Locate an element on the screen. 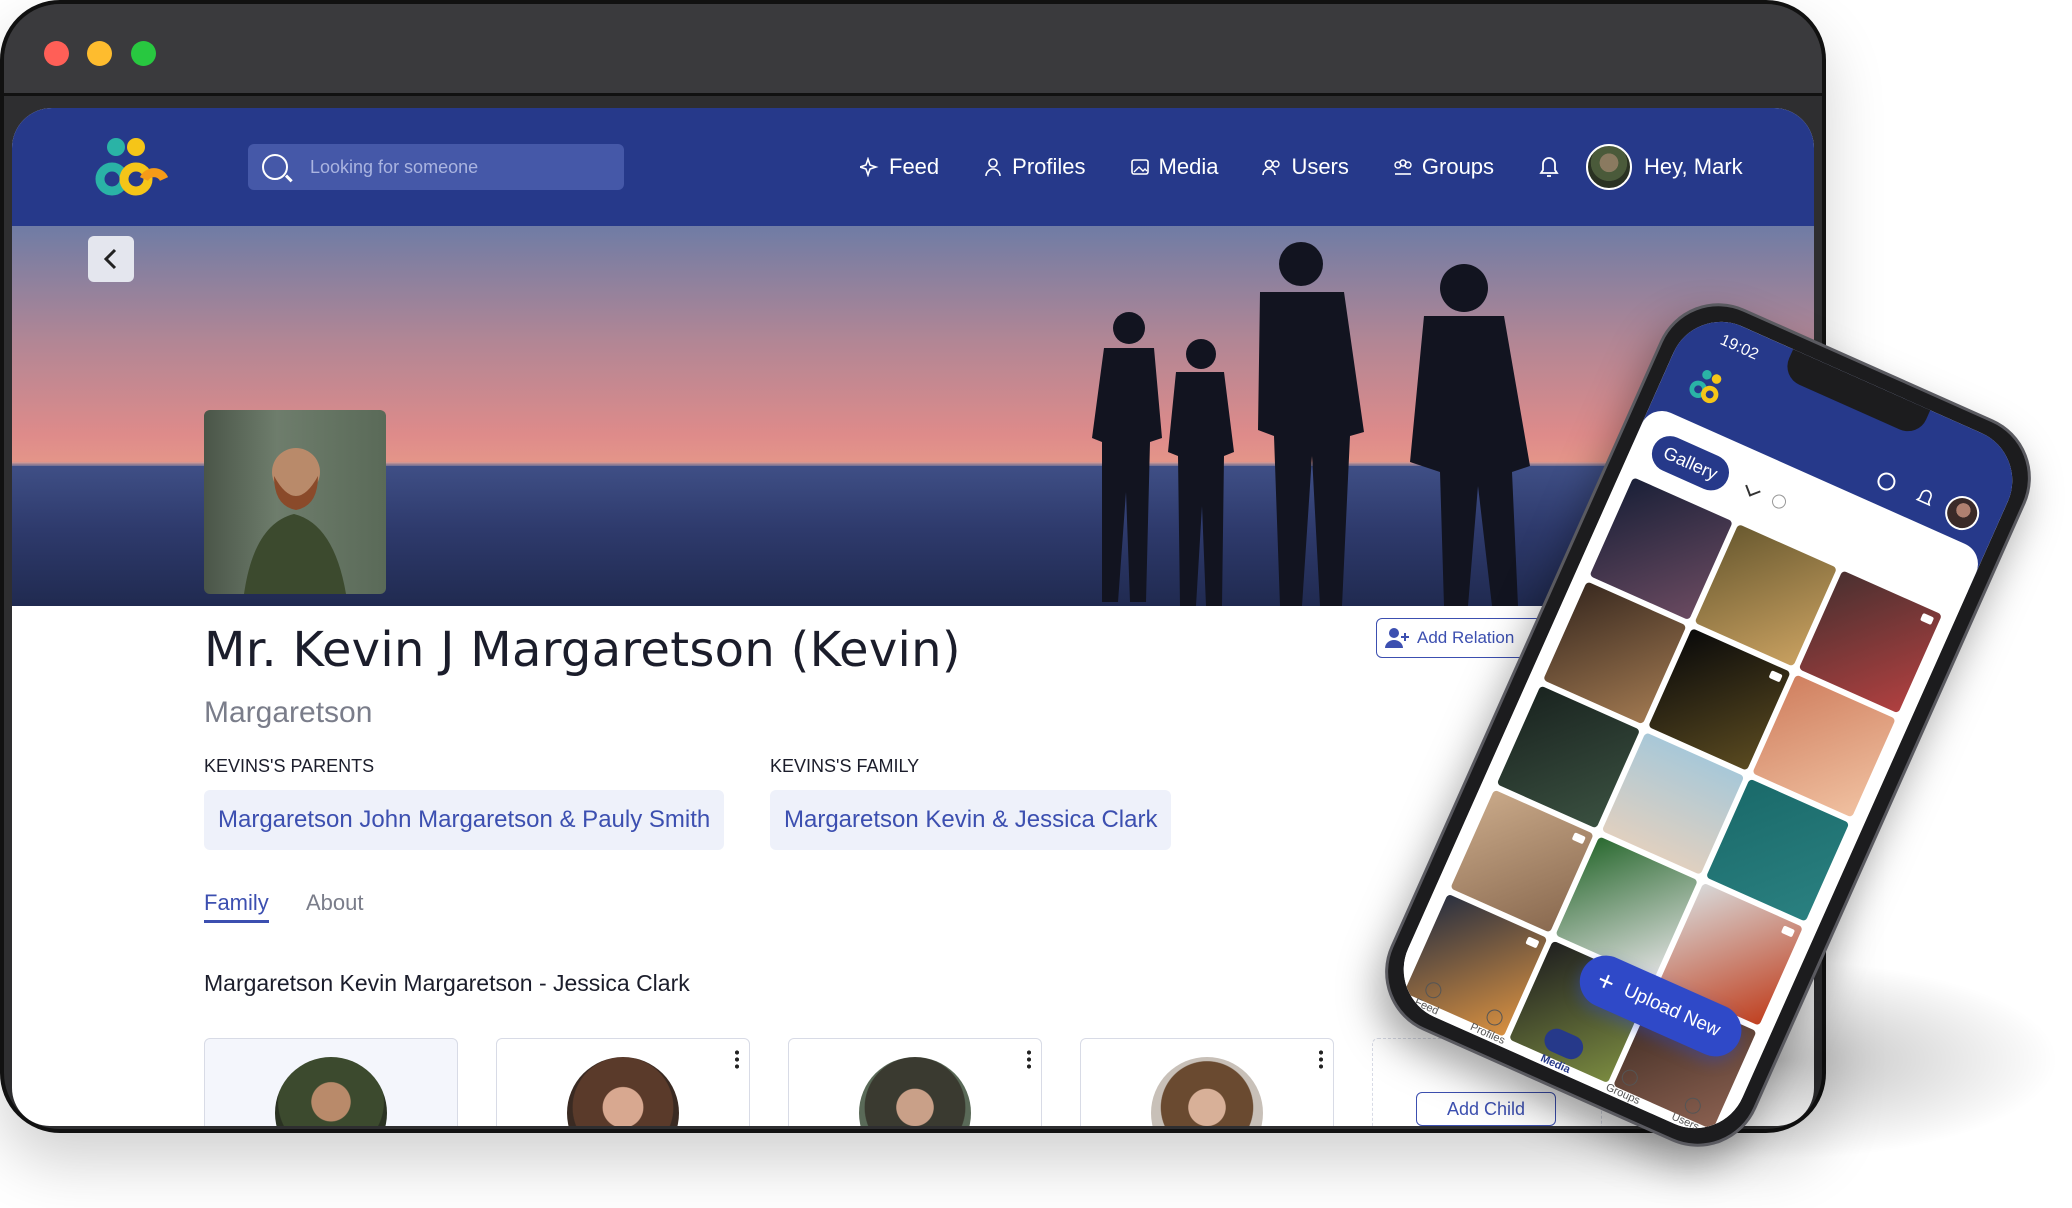 Image resolution: width=2072 pixels, height=1208 pixels. add-relation-label: Add Relation is located at coordinates (1466, 637).